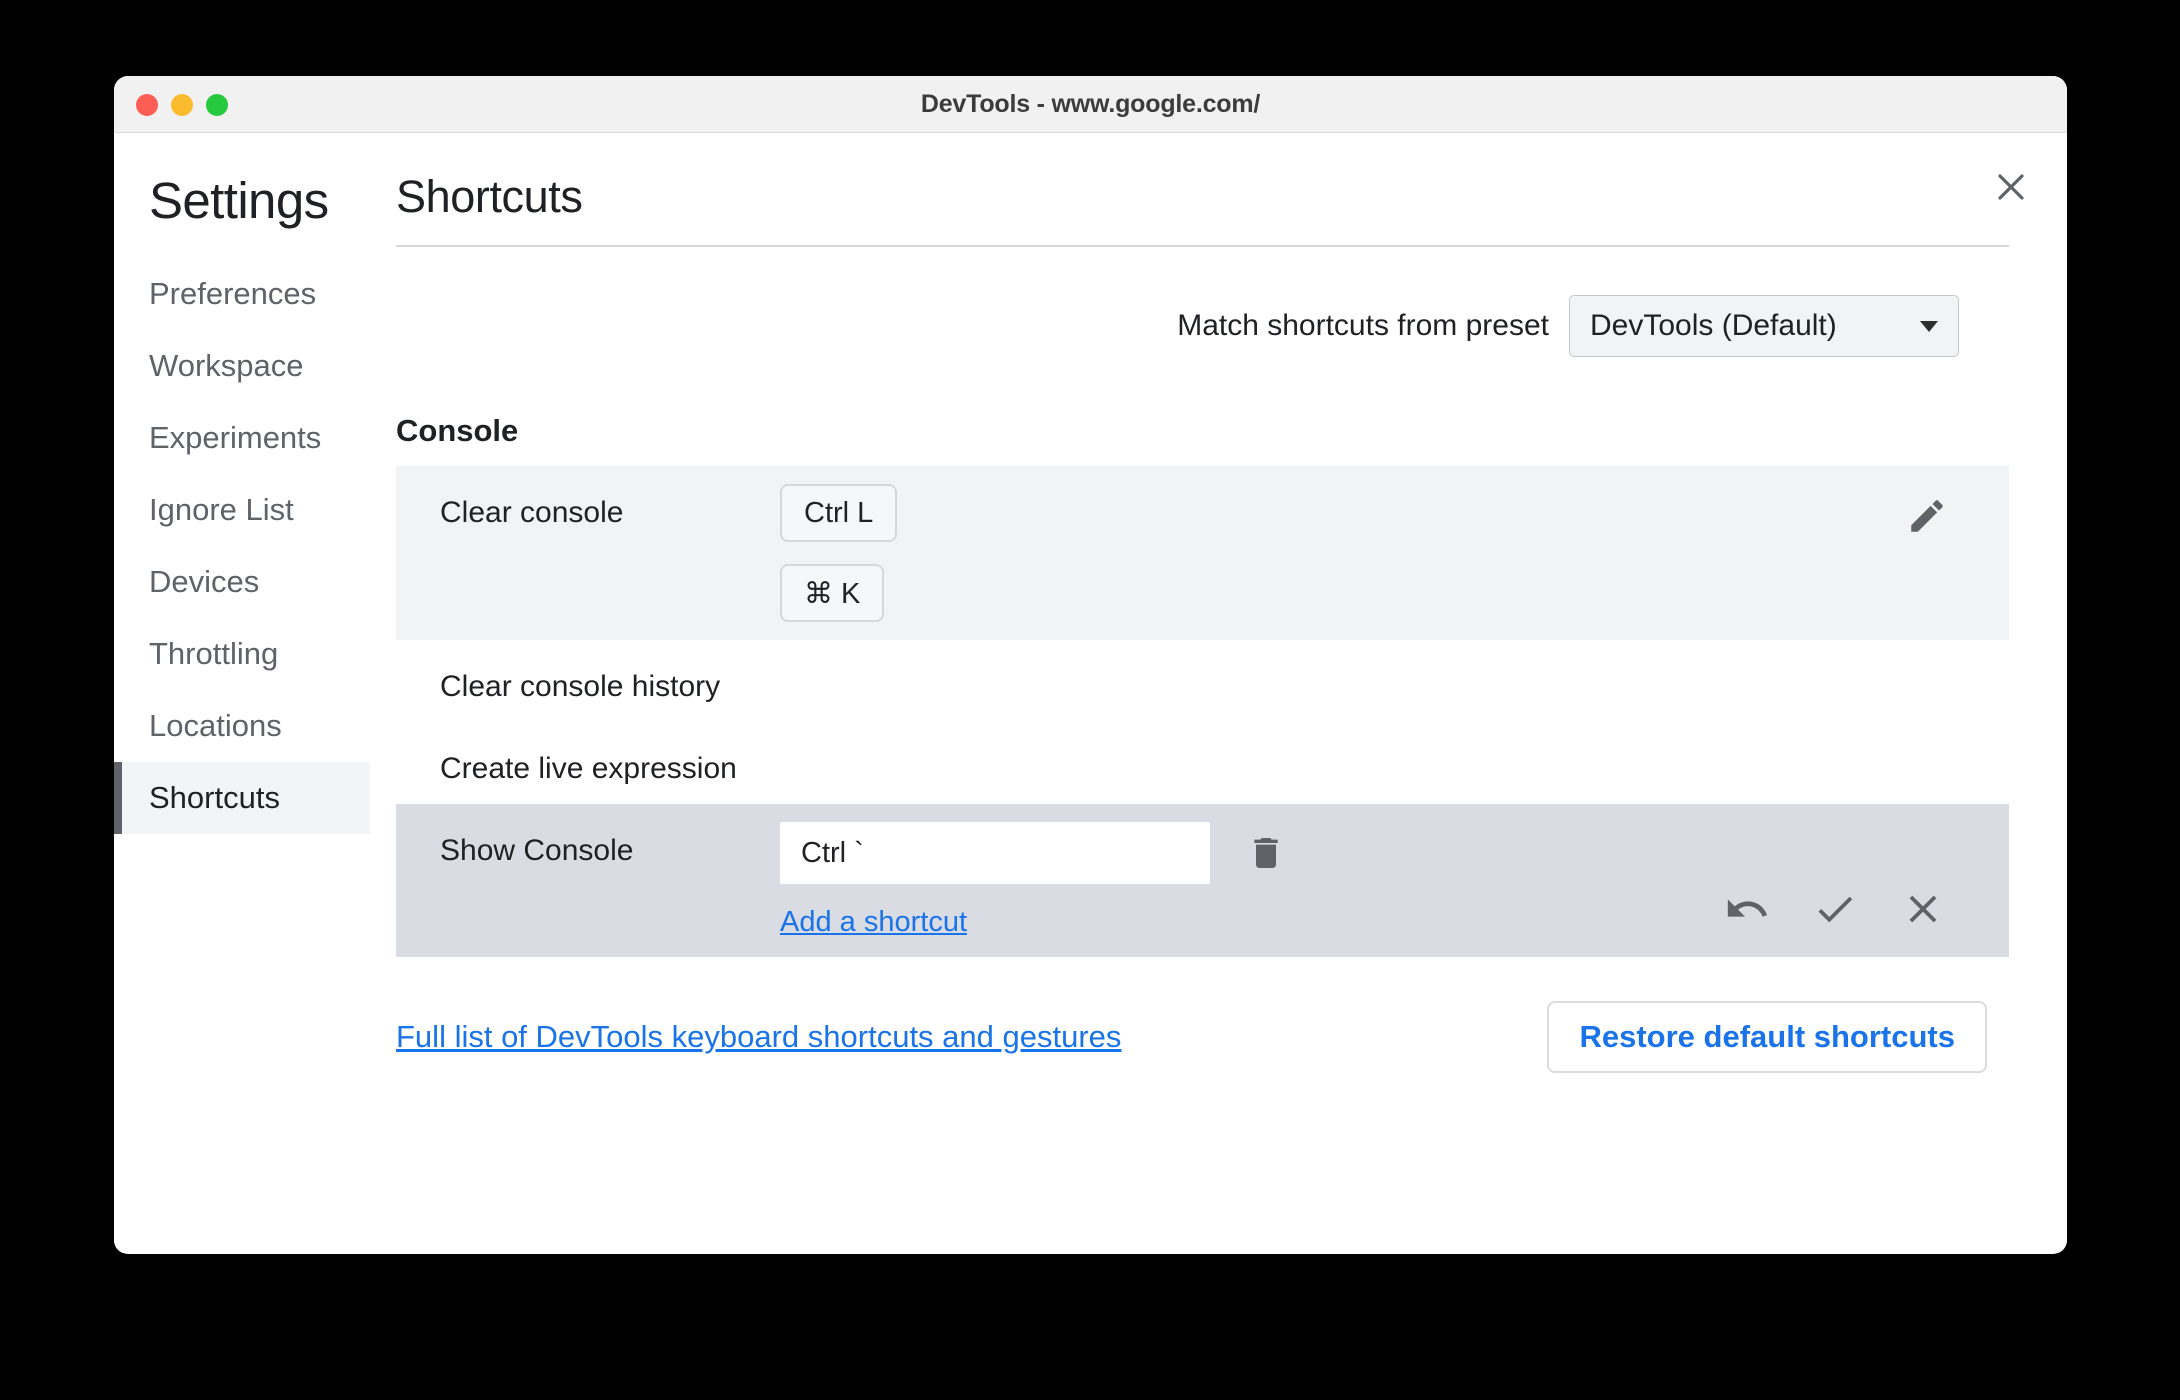 This screenshot has width=2180, height=1400. Describe the element at coordinates (1202, 246) in the screenshot. I see `title-divider` at that location.